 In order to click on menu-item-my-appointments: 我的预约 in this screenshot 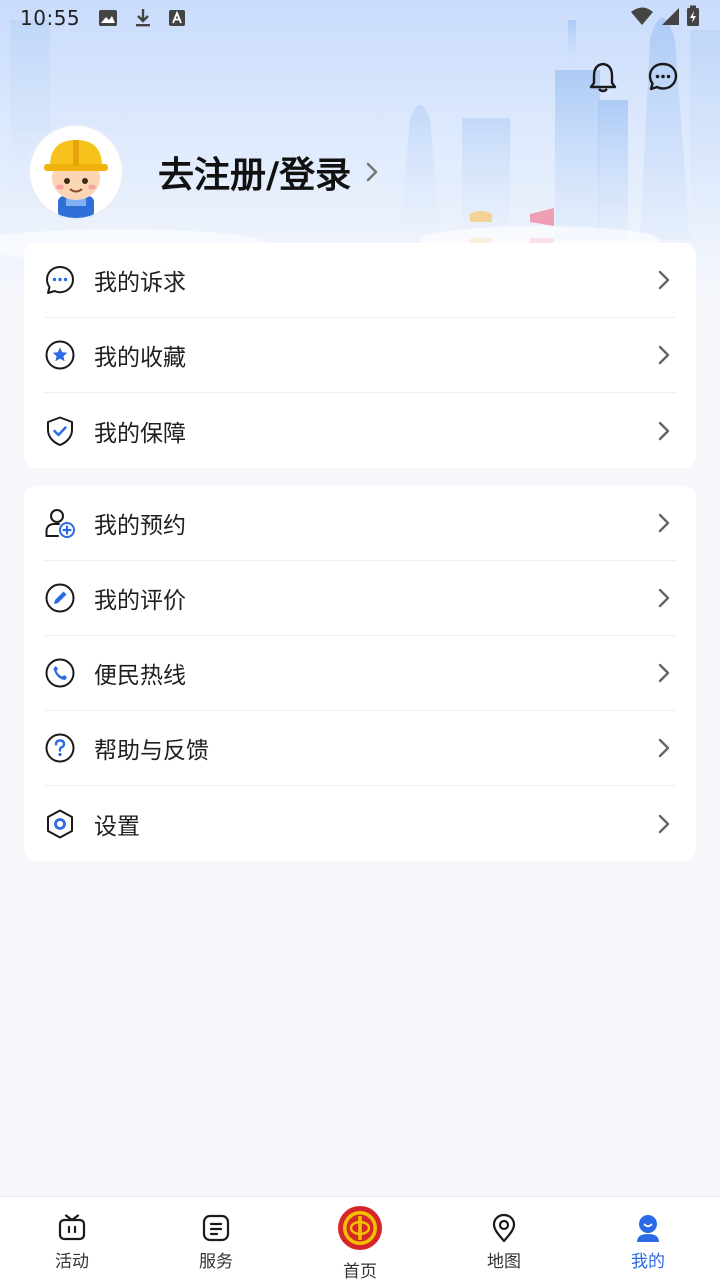, I will do `click(360, 523)`.